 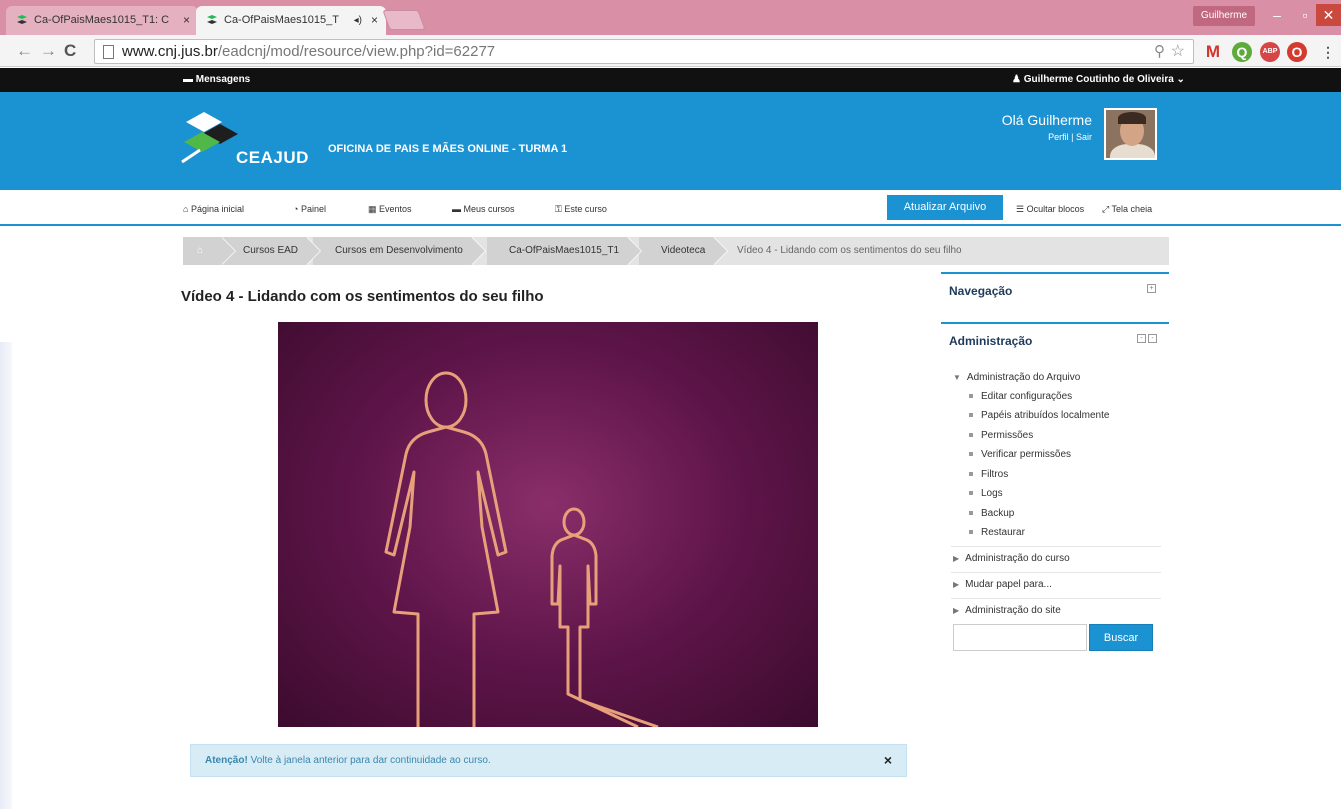 I want to click on navigation-block: Navegação +, so click(x=1055, y=290).